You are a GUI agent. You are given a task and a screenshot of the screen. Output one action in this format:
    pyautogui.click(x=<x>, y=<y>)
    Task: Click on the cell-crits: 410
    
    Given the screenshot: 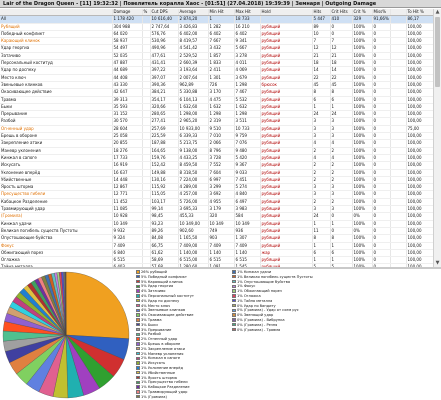 What is the action you would take?
    pyautogui.click(x=341, y=19)
    